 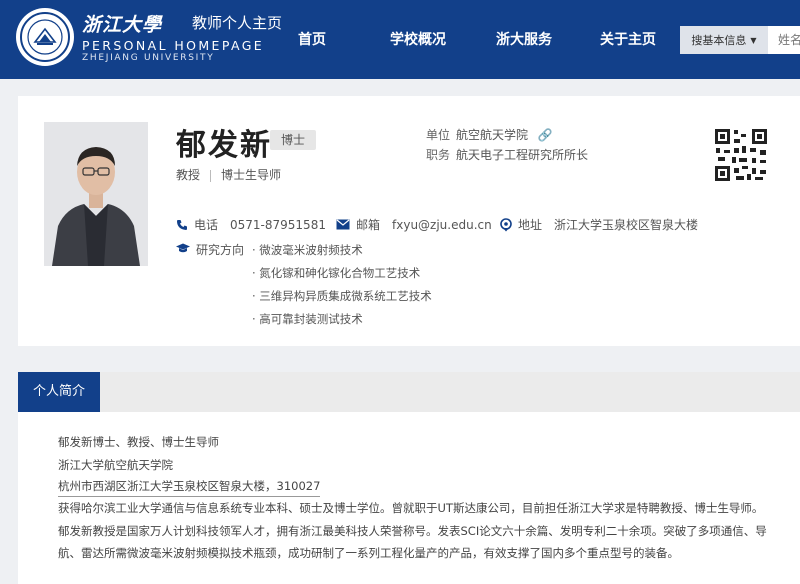 I want to click on unit-label: 单位, so click(x=438, y=135).